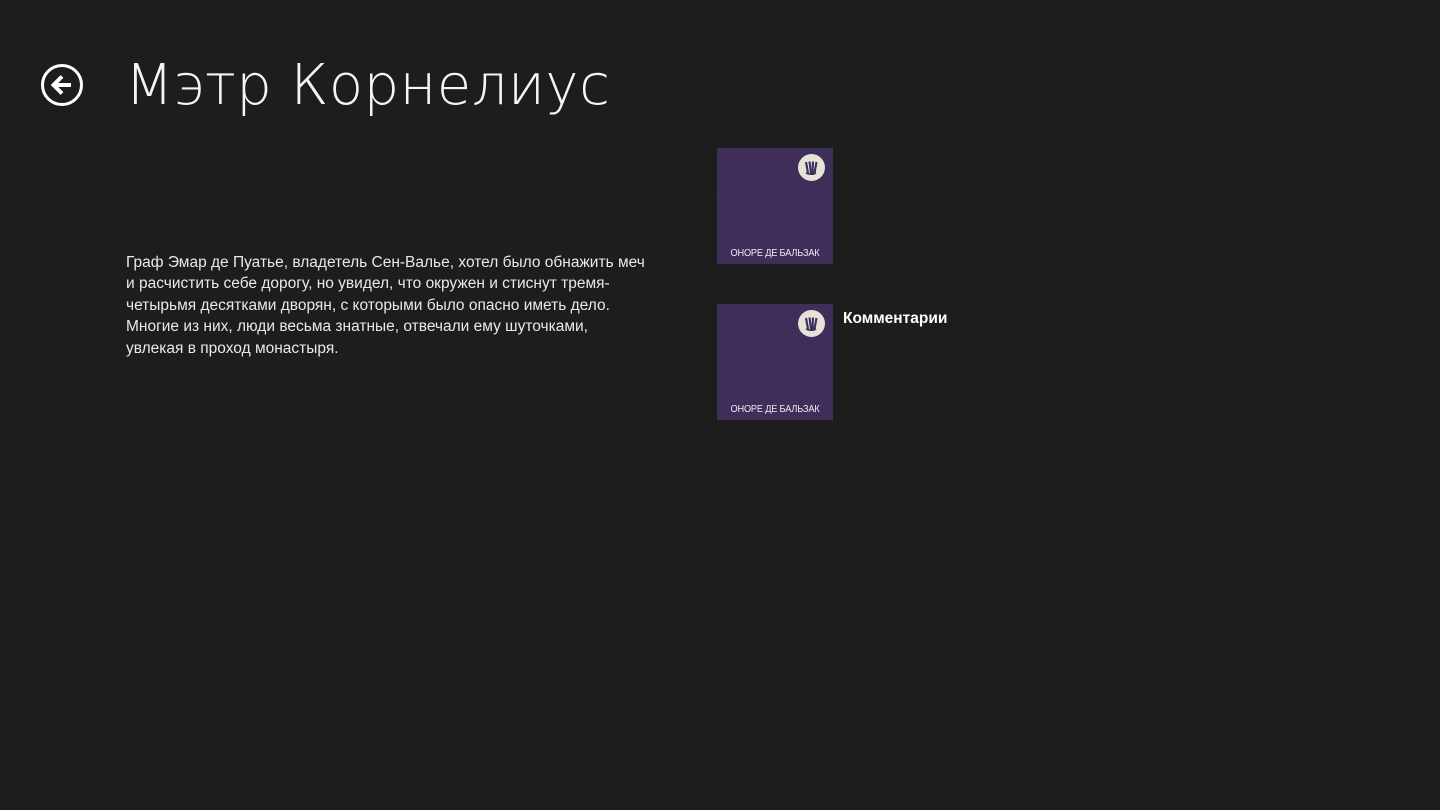 The width and height of the screenshot is (1440, 810). I want to click on back-button, so click(62, 85).